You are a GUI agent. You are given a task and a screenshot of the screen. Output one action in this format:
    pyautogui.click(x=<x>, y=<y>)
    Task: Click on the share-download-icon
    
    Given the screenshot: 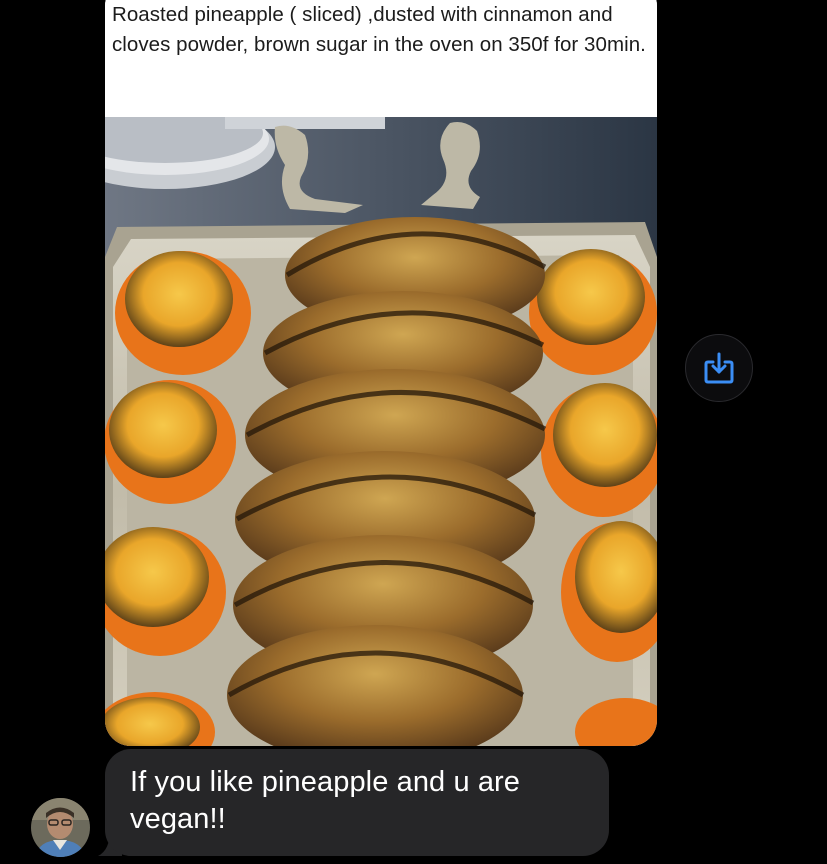 What is the action you would take?
    pyautogui.click(x=719, y=368)
    